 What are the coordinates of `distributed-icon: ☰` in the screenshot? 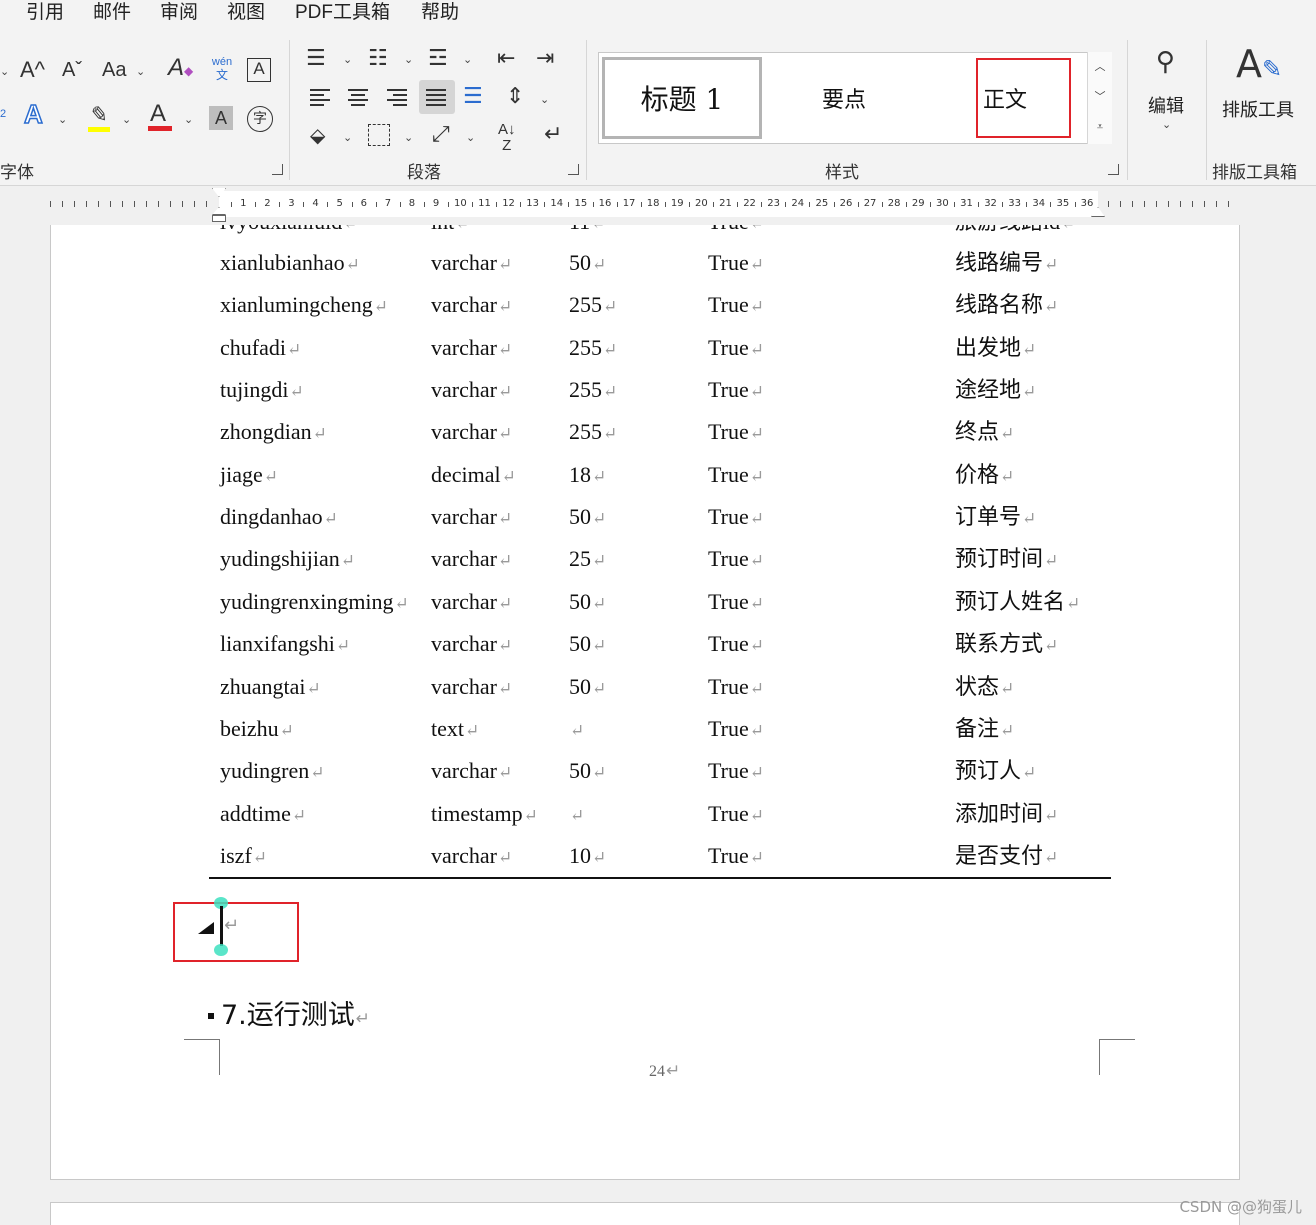 It's located at (473, 96).